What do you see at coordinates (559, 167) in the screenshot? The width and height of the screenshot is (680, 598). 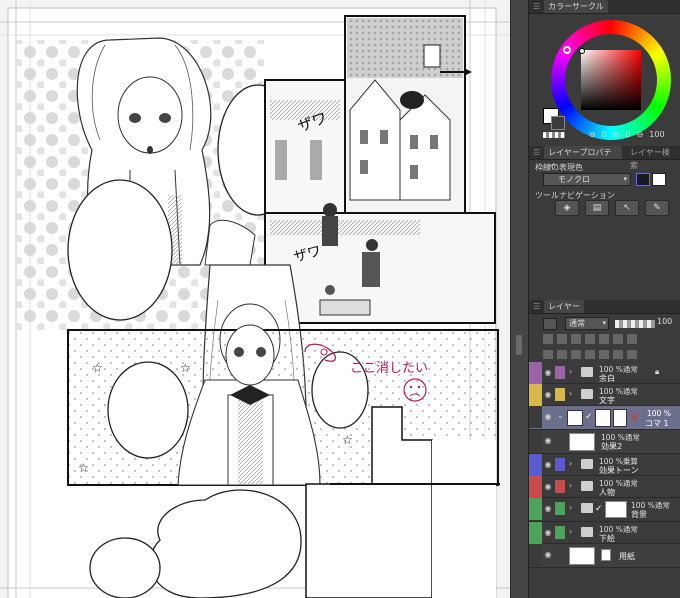 I see `border-color-title: 枠線の表現色` at bounding box center [559, 167].